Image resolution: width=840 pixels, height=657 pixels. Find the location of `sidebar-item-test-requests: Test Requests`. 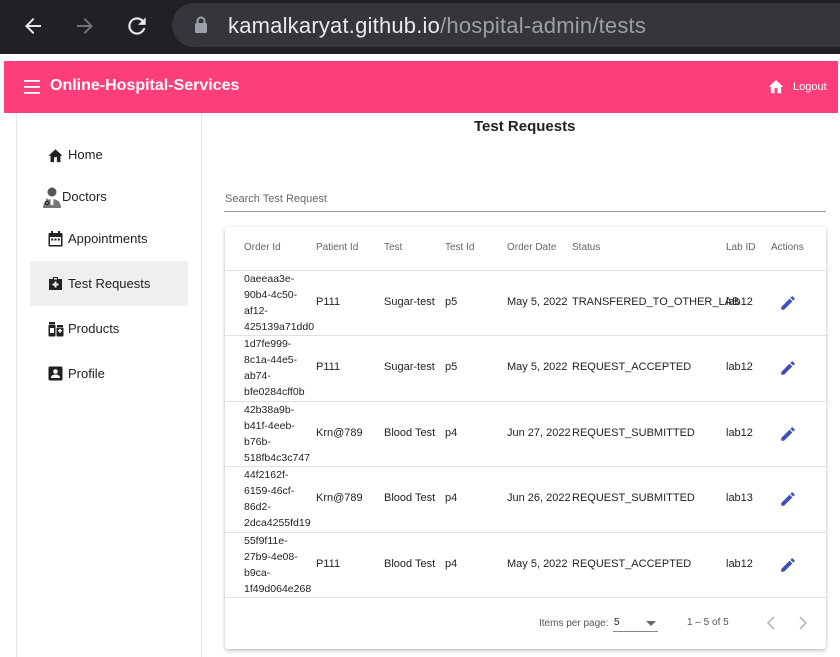

sidebar-item-test-requests: Test Requests is located at coordinates (109, 283).